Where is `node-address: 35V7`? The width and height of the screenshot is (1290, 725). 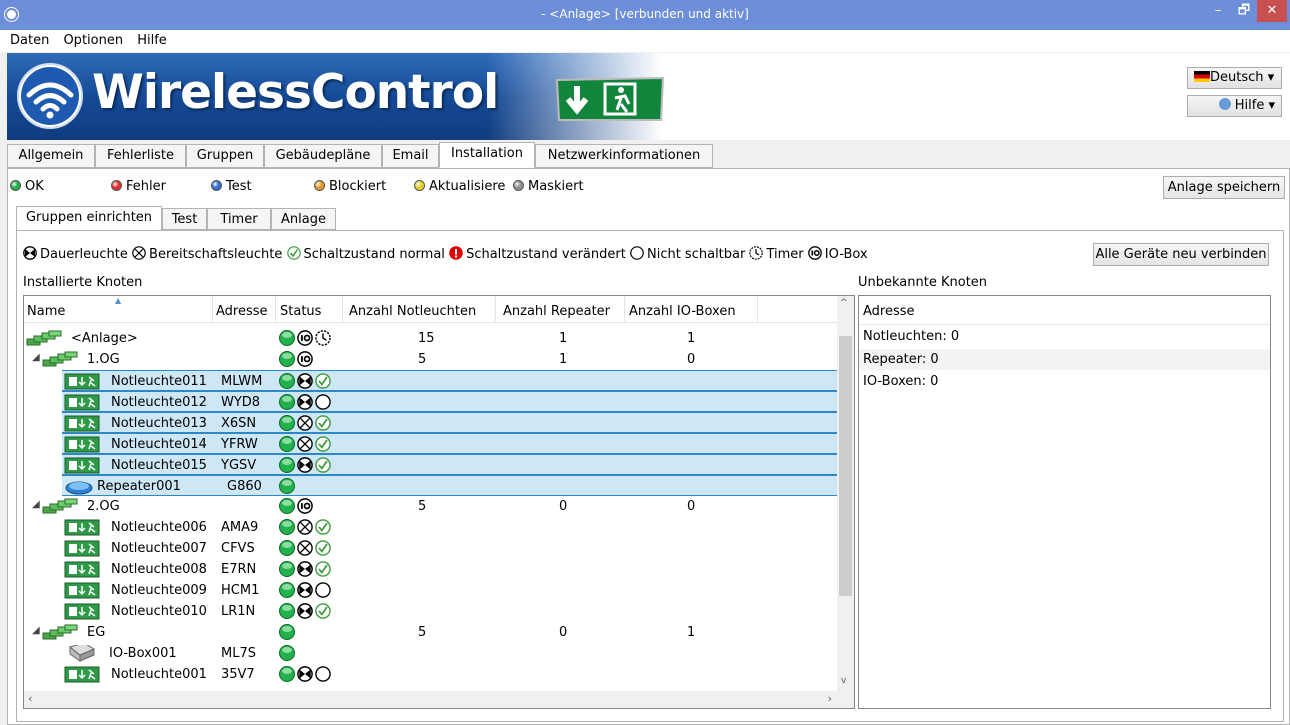 node-address: 35V7 is located at coordinates (238, 674).